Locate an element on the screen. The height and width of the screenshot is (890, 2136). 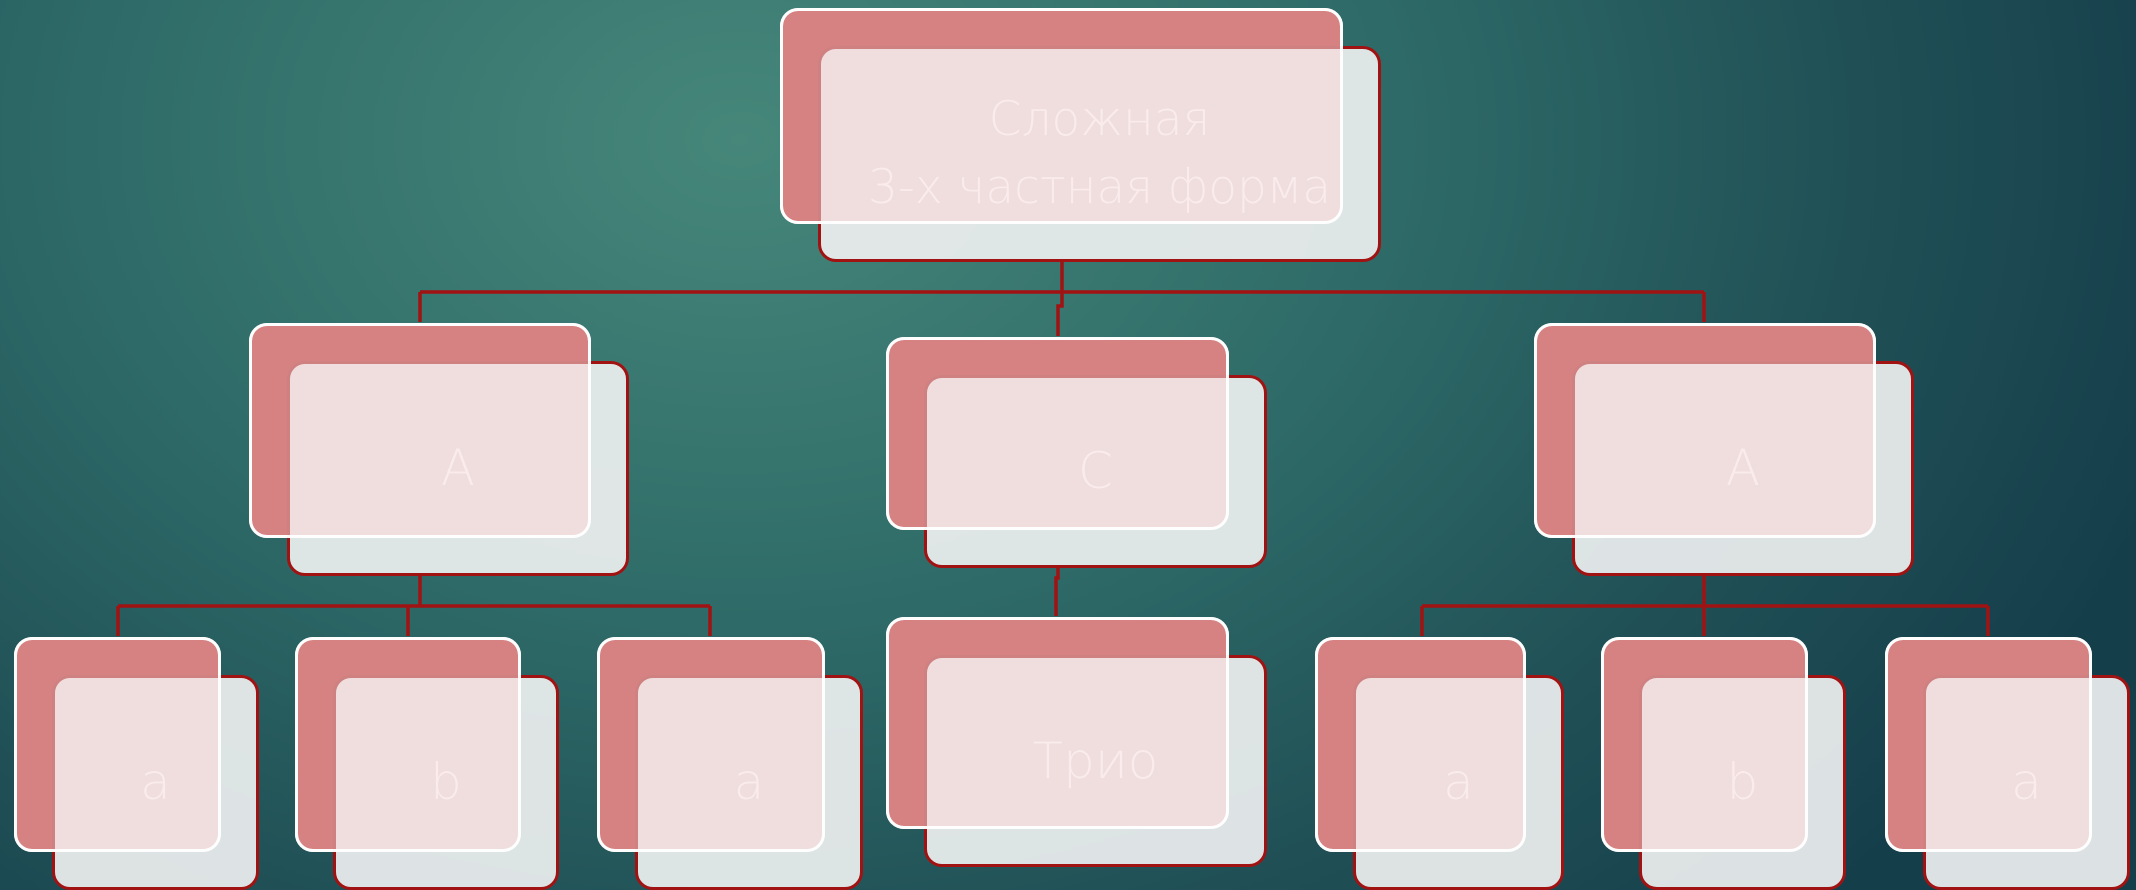
section-node-a-right: A is located at coordinates (1724, 449).